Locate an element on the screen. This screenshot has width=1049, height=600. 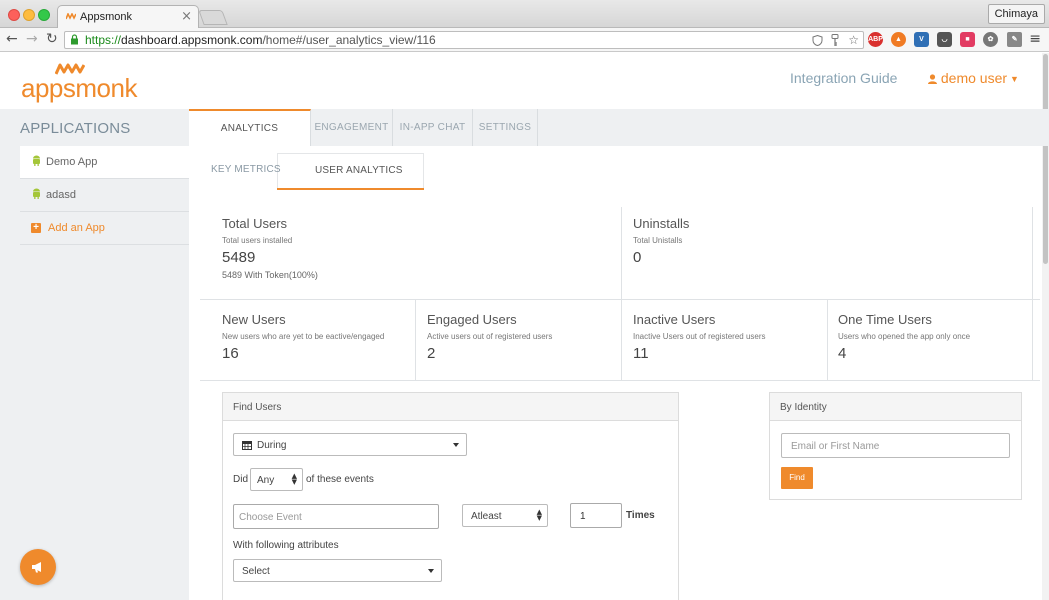
subtab-underline is located at coordinates (350, 189).